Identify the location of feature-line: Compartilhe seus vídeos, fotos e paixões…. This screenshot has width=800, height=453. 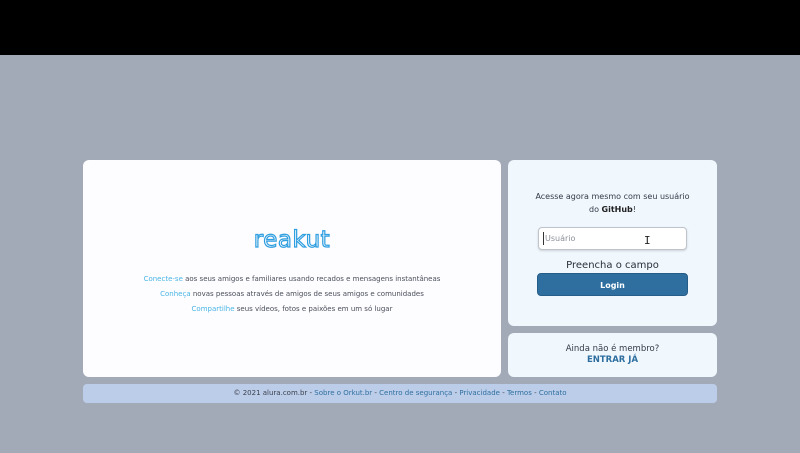
(292, 309).